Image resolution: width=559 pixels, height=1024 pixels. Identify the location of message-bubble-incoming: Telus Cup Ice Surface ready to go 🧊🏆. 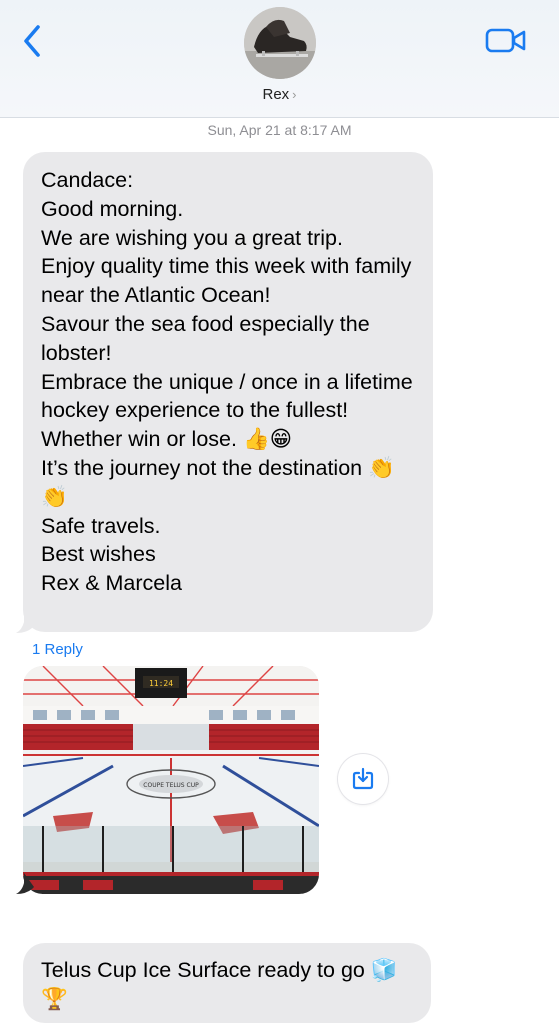
(227, 983).